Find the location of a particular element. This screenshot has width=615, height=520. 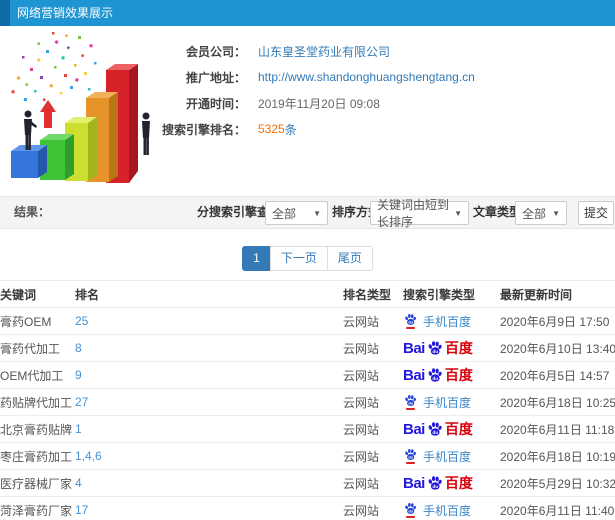

open-time-label: 开通时间： is located at coordinates (215, 103).